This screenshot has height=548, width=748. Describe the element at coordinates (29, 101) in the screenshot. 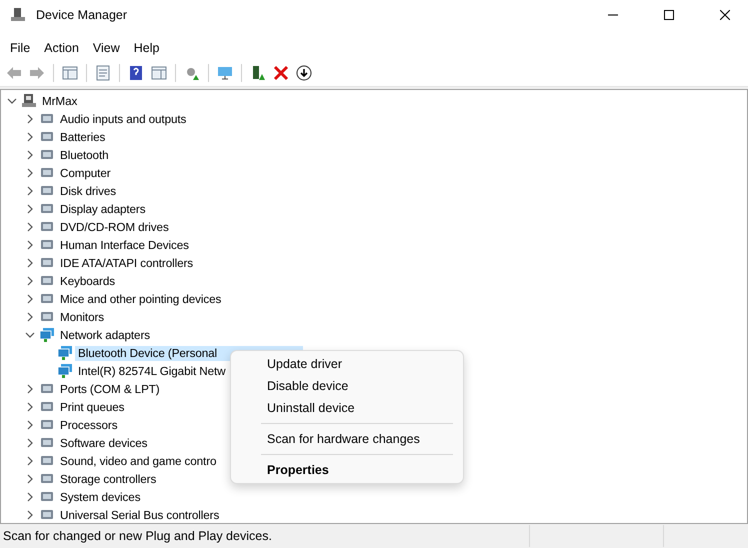

I see `computer-icon` at that location.